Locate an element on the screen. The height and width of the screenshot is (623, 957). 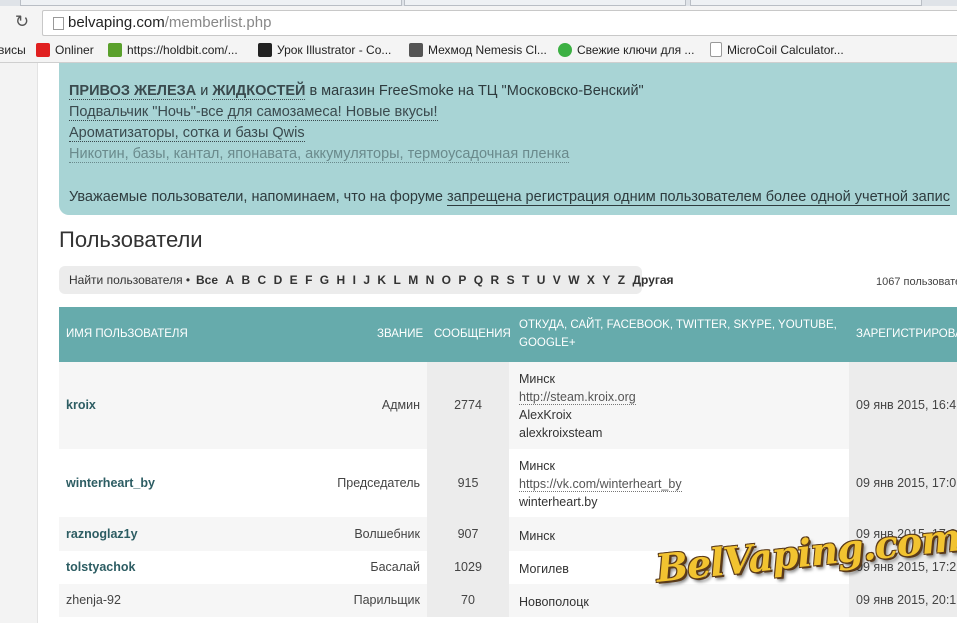
letter-filter-item: K is located at coordinates (381, 280).